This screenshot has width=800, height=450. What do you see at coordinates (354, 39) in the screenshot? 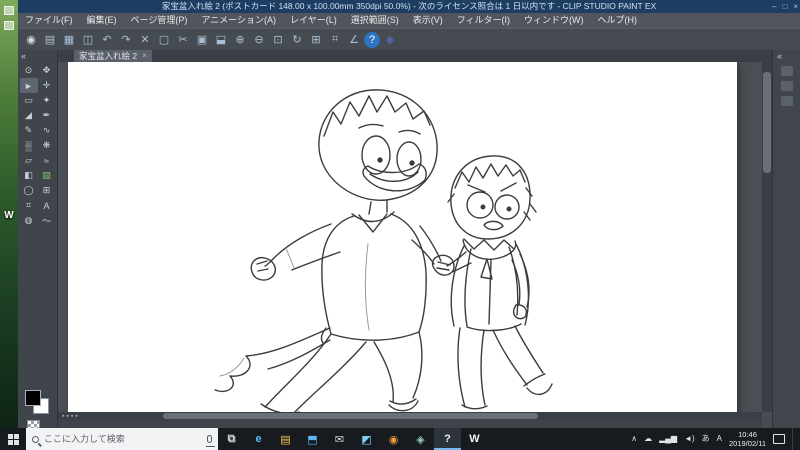
I see `snap-special-icon: ∠` at bounding box center [354, 39].